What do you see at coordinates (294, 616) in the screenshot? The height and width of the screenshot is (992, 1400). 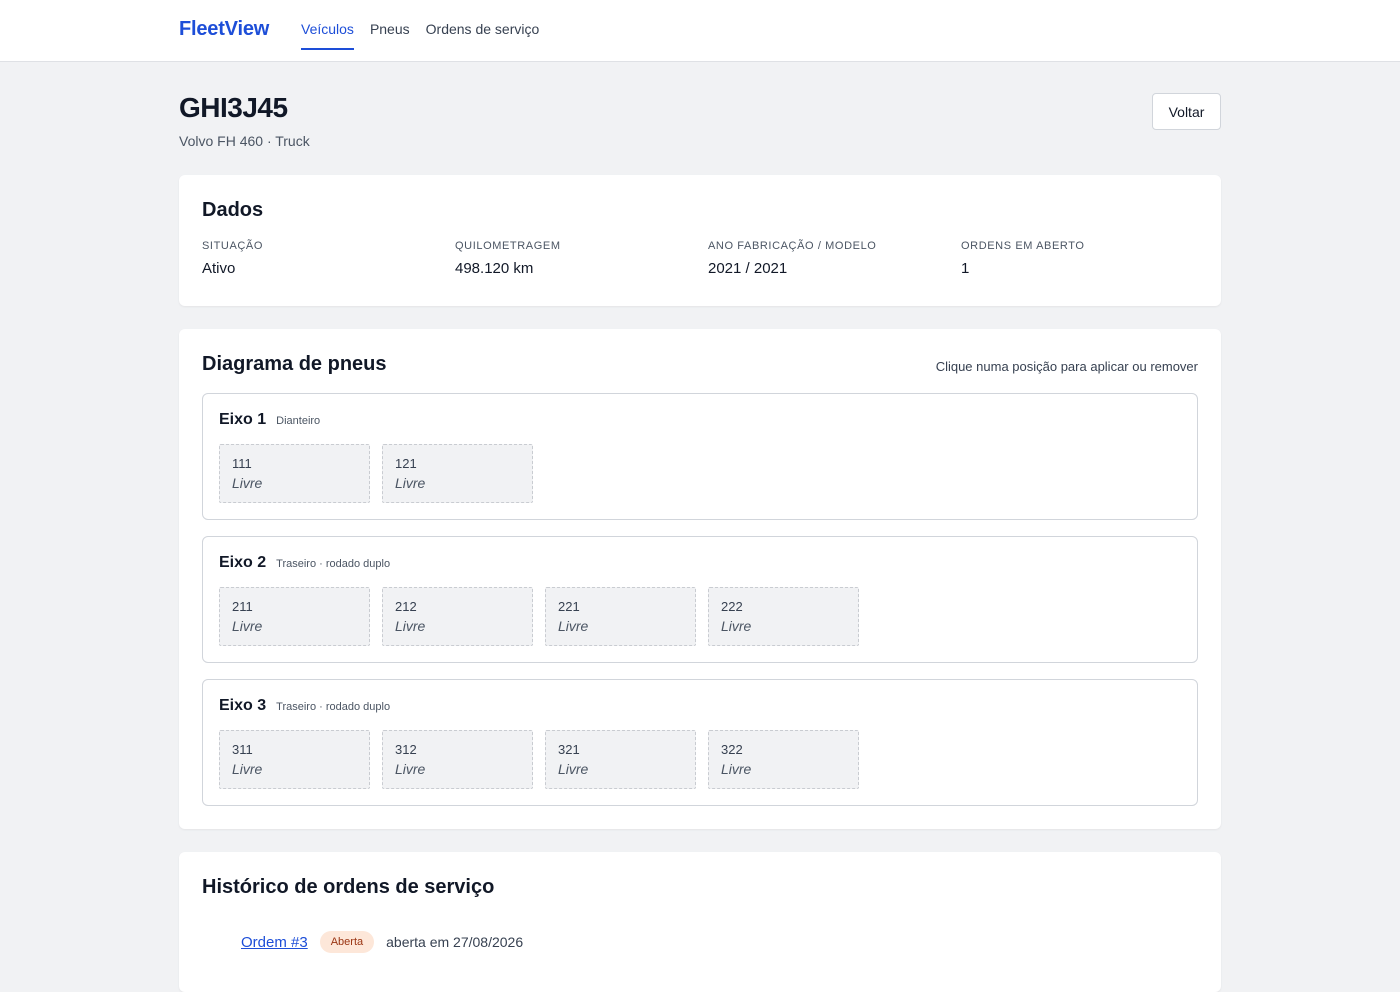 I see `tire-slot-211: 211 Livre` at bounding box center [294, 616].